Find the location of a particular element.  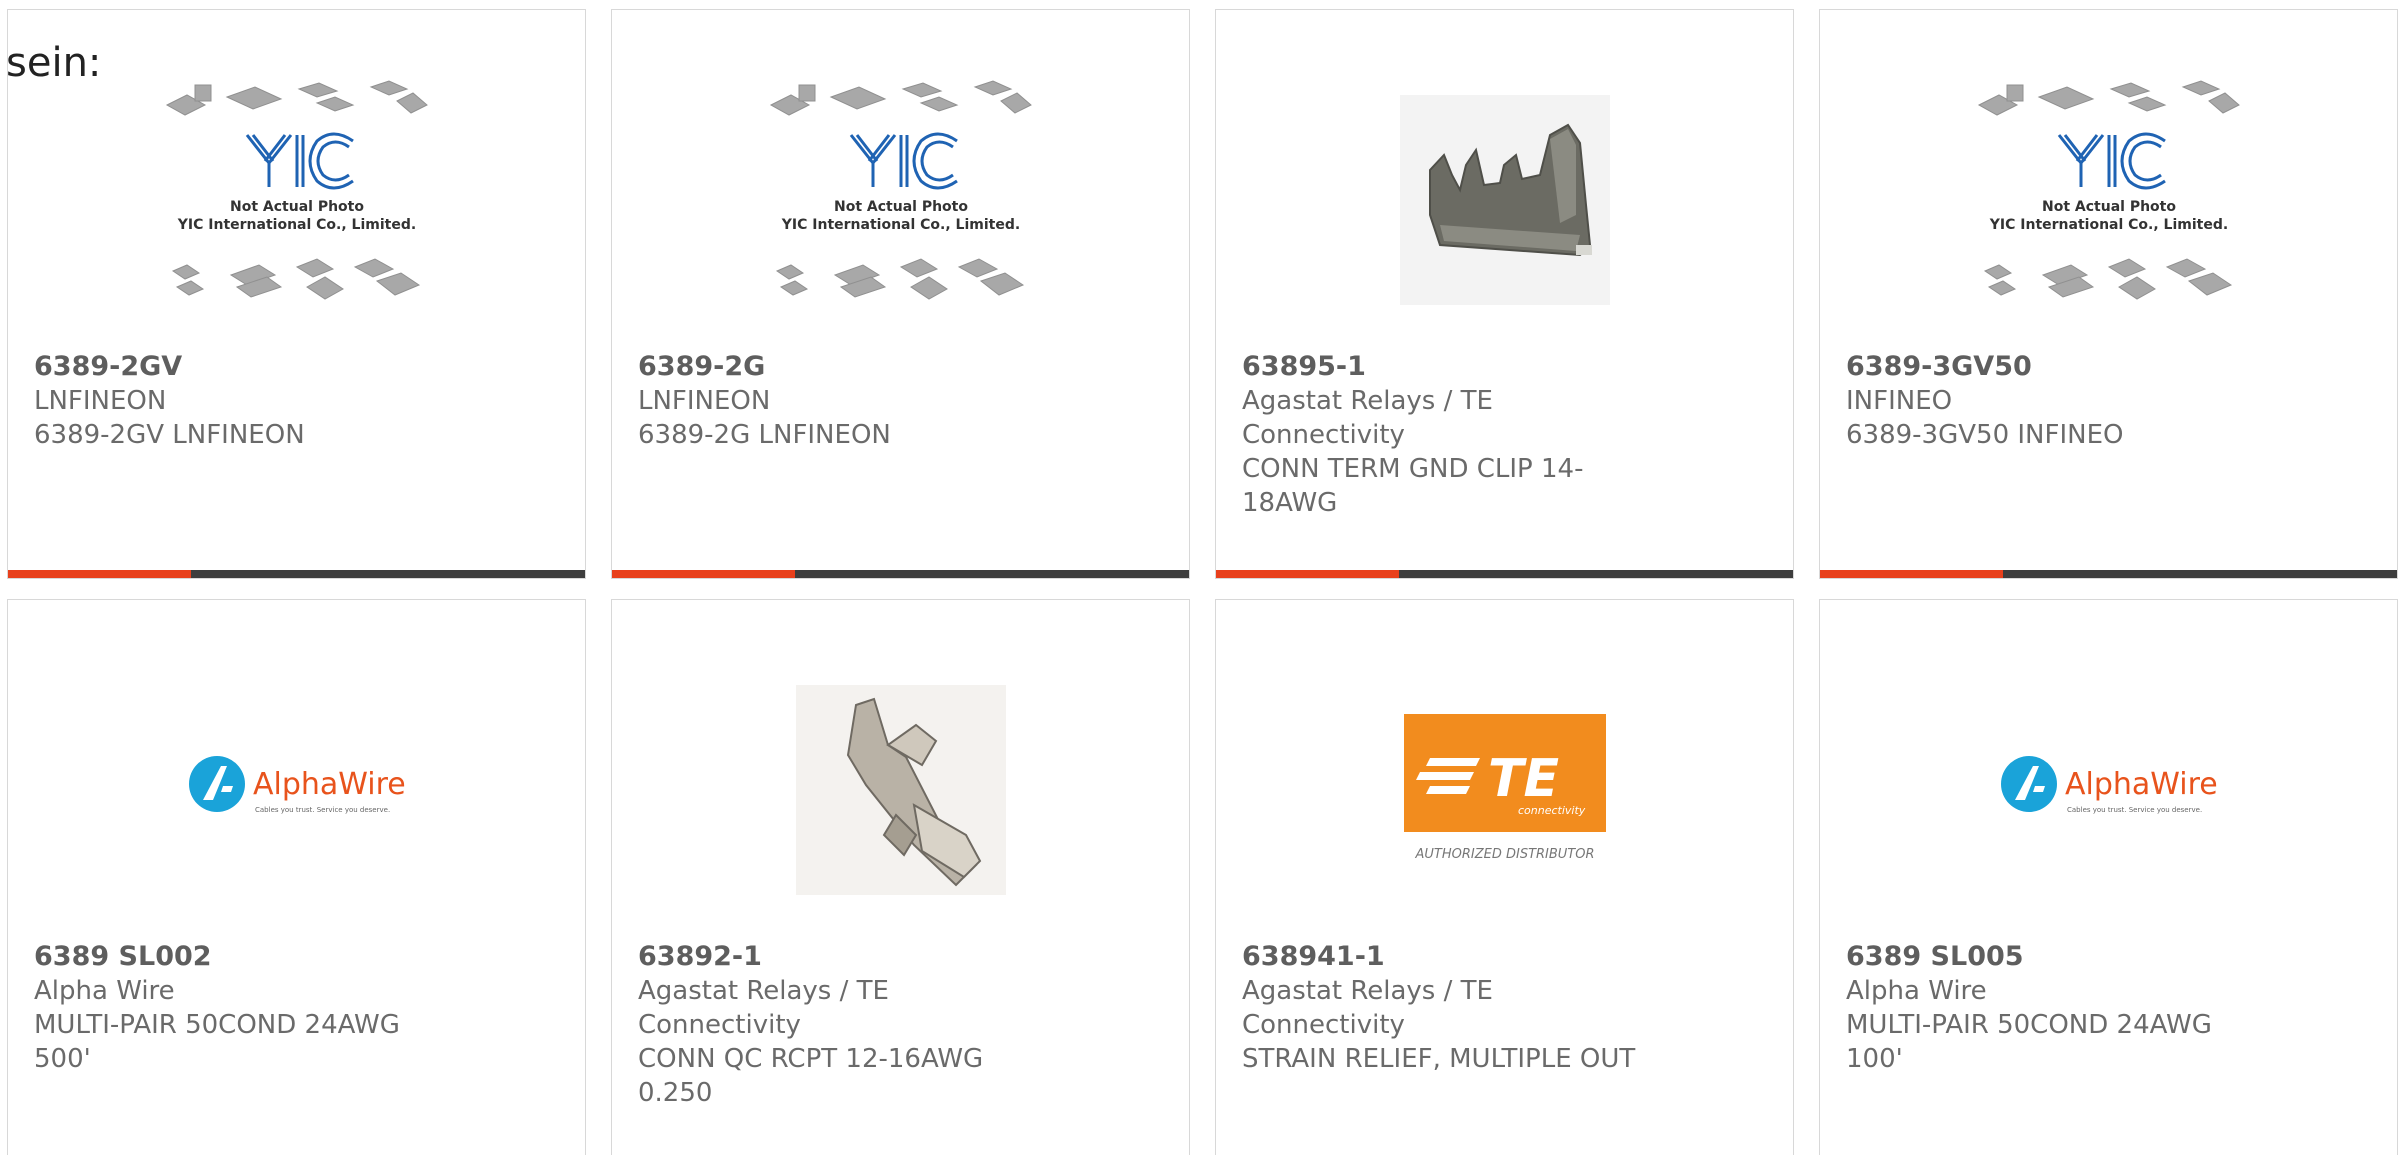

te-connectivity-logo-icon: TE connectivity AUTHORIZED DISTRIBUTOR is located at coordinates (1504, 788).